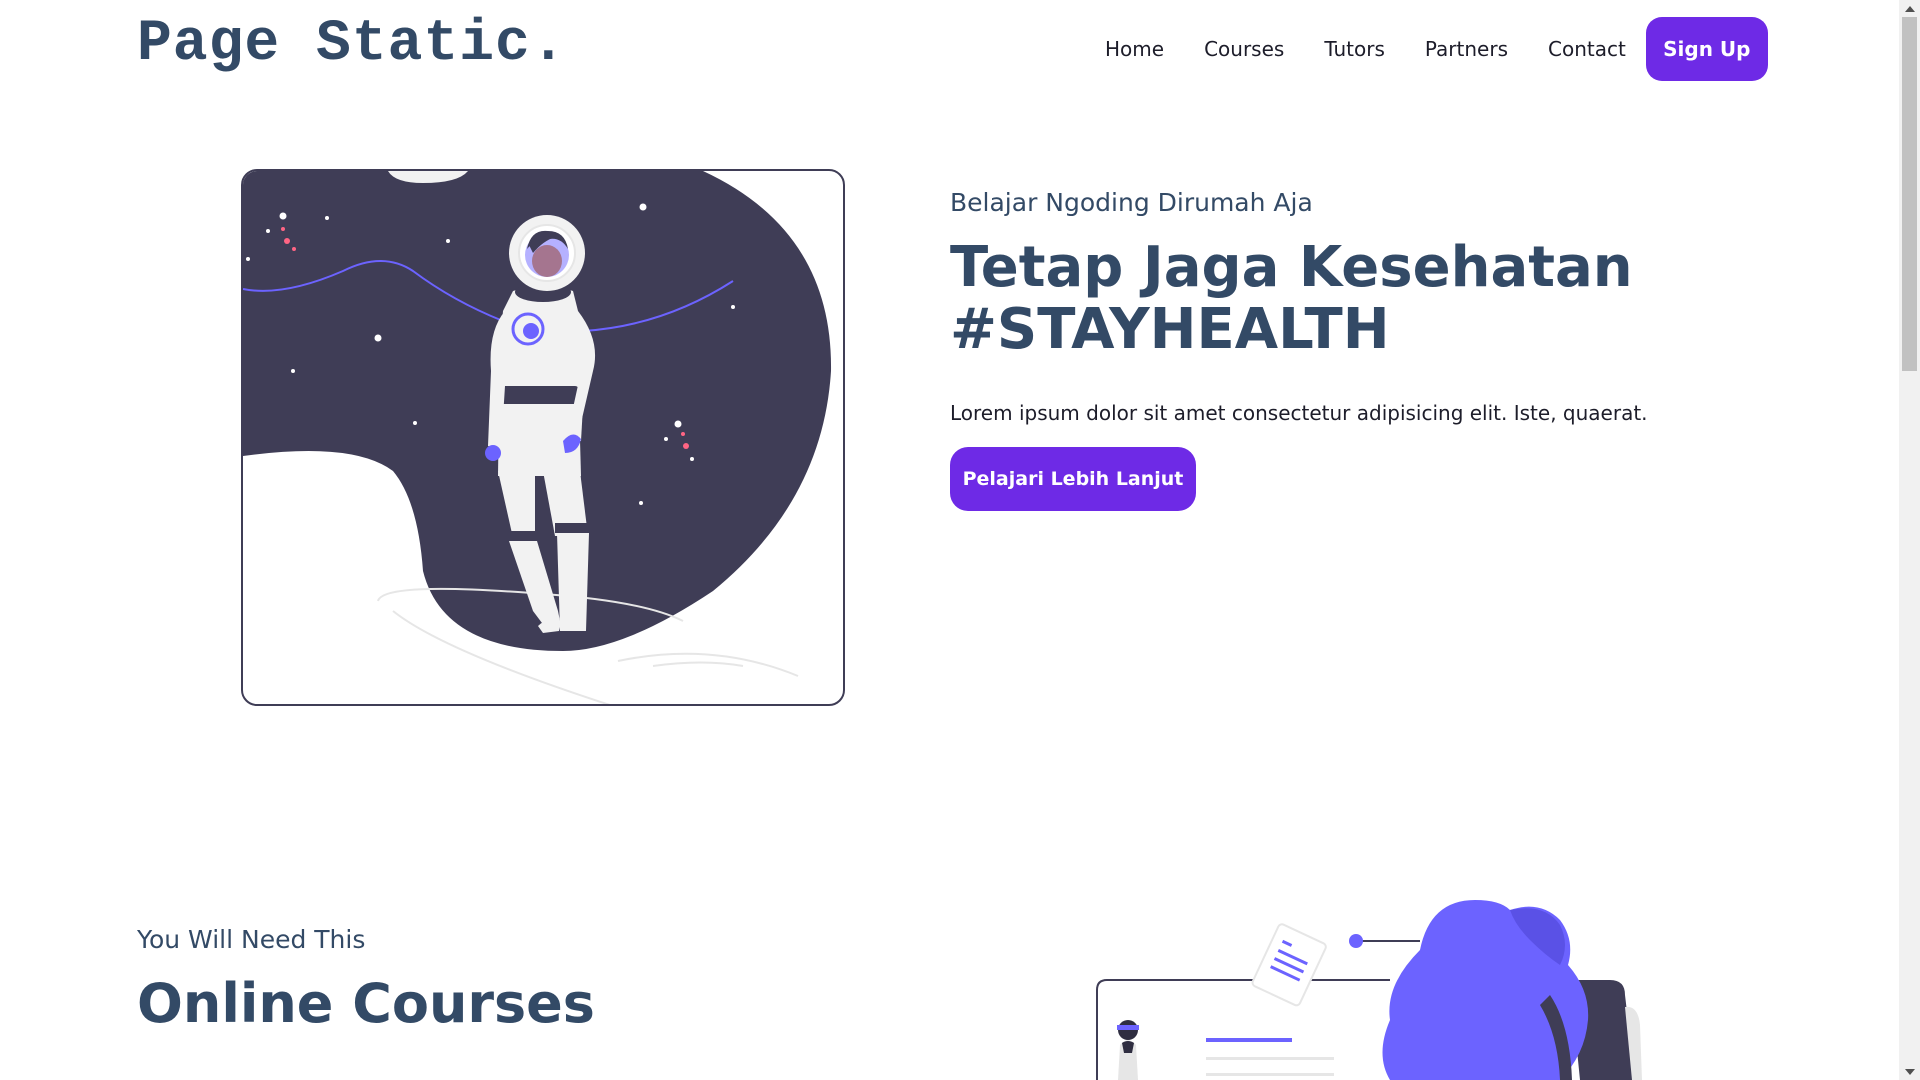 The height and width of the screenshot is (1080, 1920). I want to click on nav-link-tutors: Tutors, so click(1354, 49).